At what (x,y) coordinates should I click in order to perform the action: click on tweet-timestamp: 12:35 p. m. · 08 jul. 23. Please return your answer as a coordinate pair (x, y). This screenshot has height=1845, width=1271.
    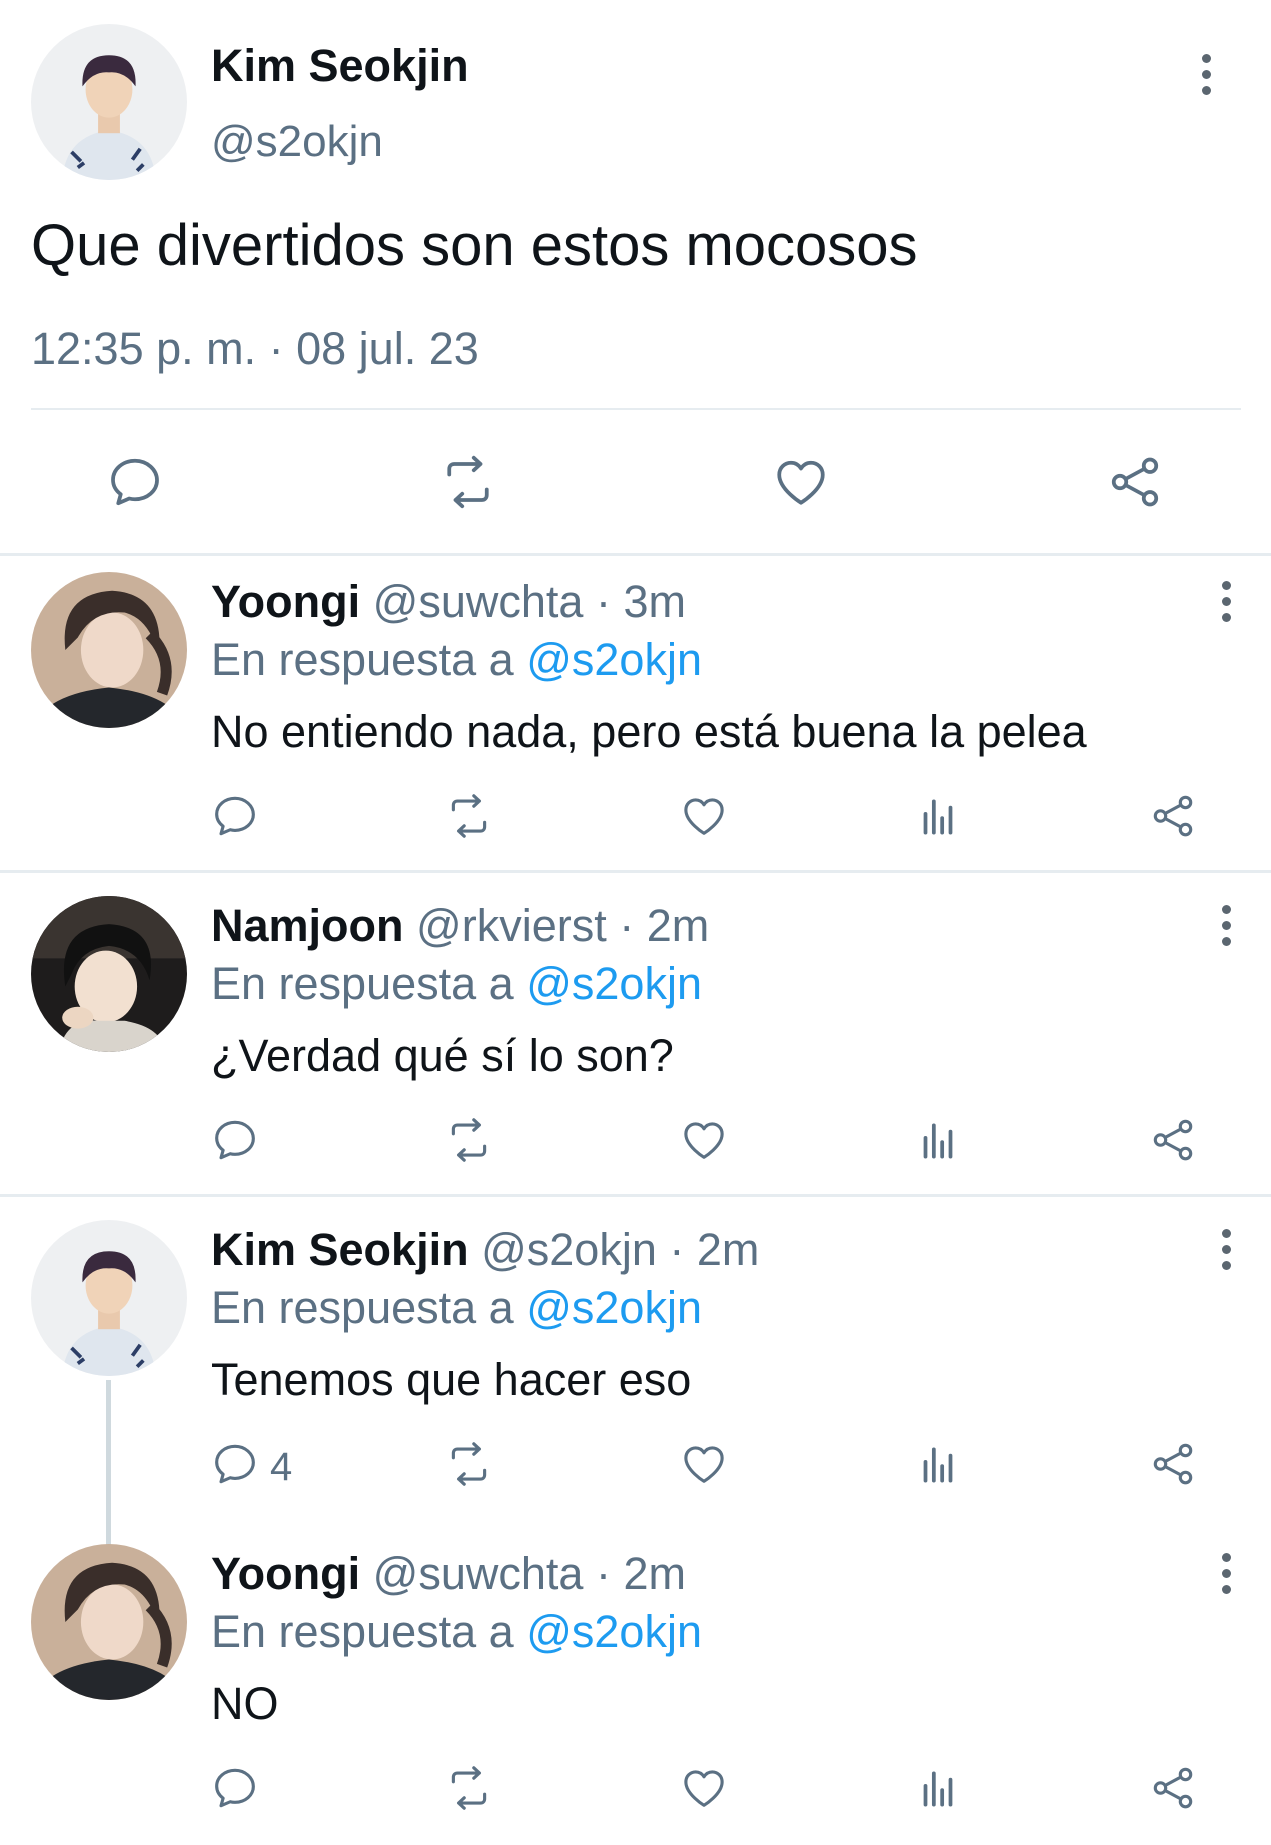
    Looking at the image, I should click on (255, 348).